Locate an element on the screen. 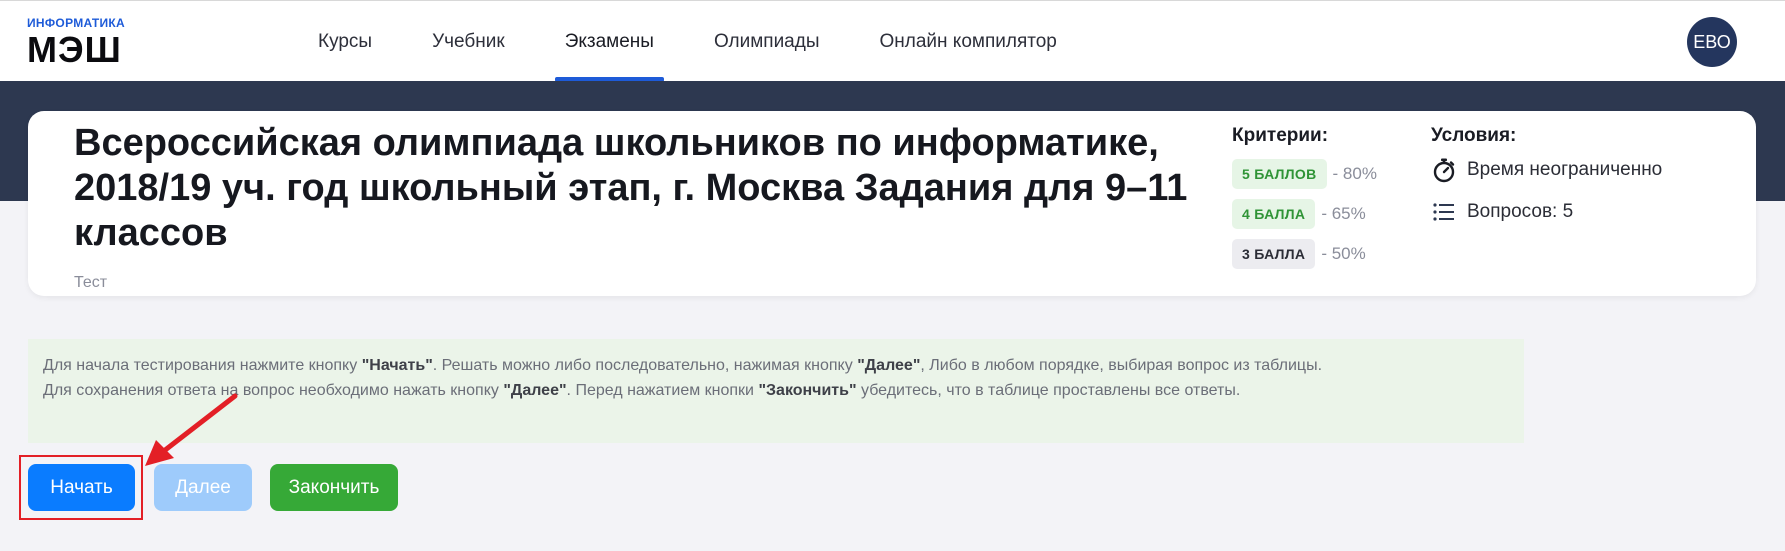  score-percent: - 50% is located at coordinates (1343, 253).